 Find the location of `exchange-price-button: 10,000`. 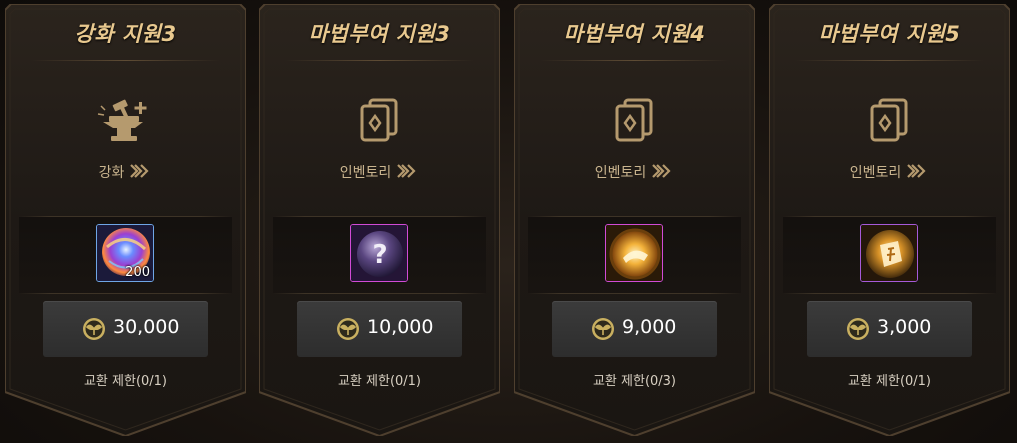

exchange-price-button: 10,000 is located at coordinates (379, 329).